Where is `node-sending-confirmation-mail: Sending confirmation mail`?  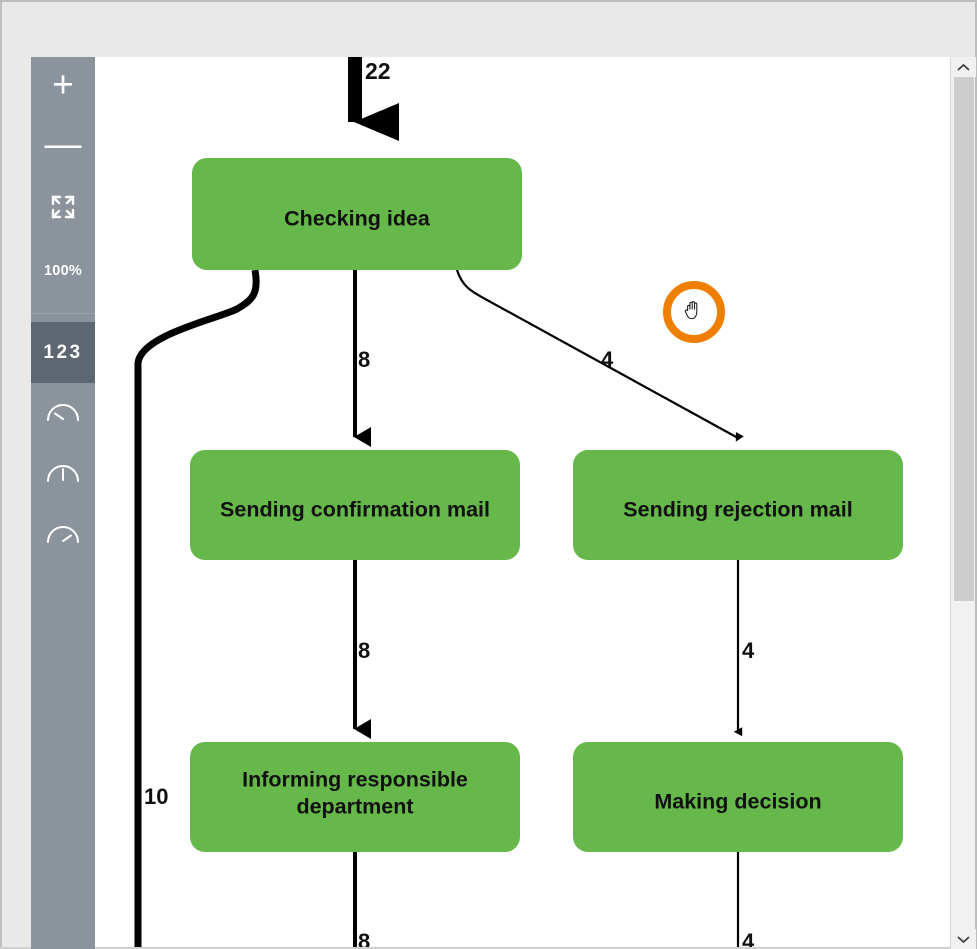
node-sending-confirmation-mail: Sending confirmation mail is located at coordinates (355, 505).